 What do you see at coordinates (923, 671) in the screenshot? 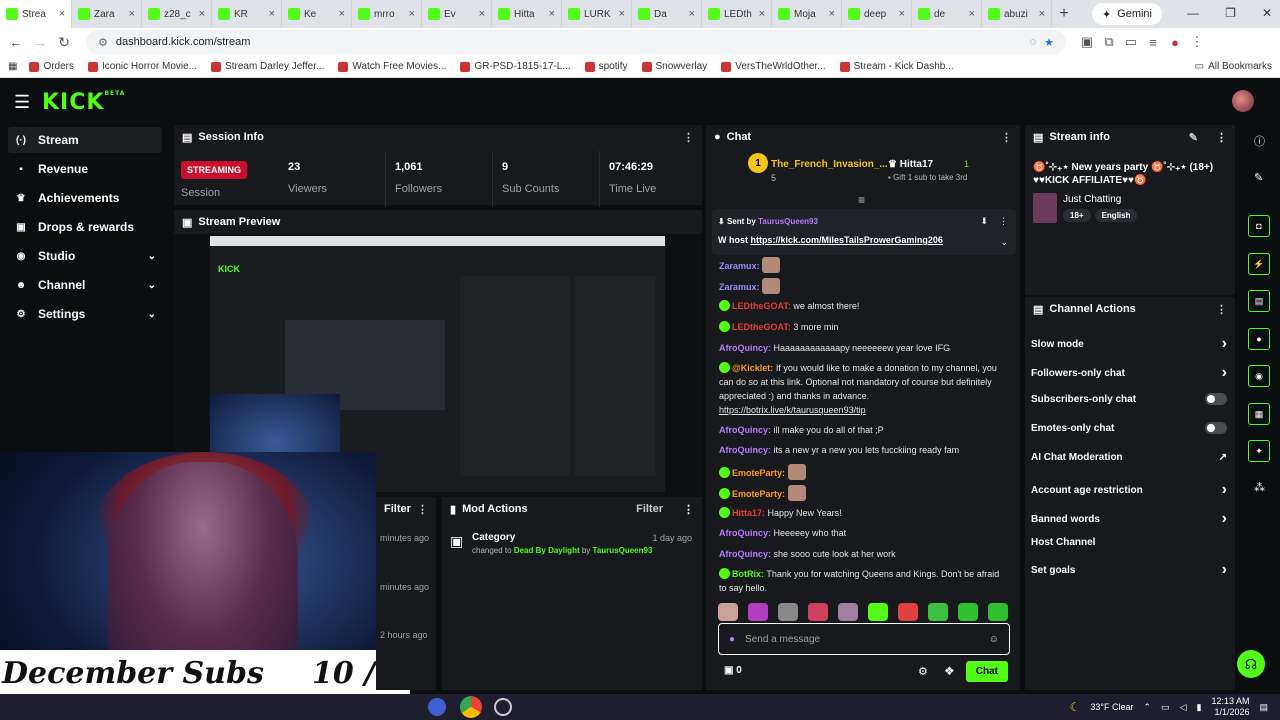
I see `chat-settings-icon: ⚙` at bounding box center [923, 671].